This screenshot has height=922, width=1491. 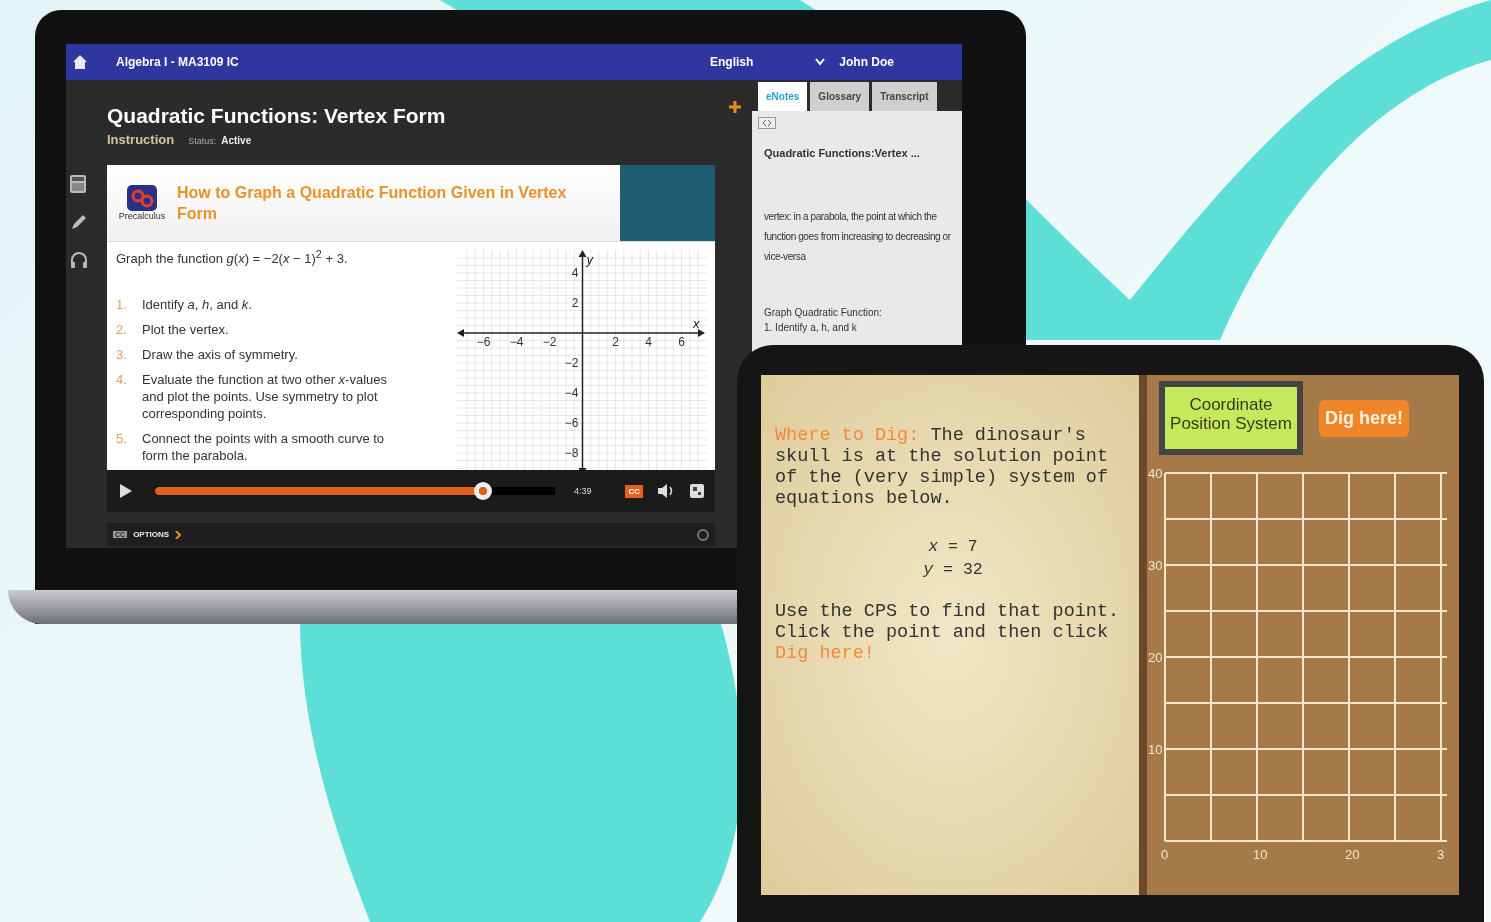 What do you see at coordinates (904, 96) in the screenshot?
I see `panel-tab: Transcript` at bounding box center [904, 96].